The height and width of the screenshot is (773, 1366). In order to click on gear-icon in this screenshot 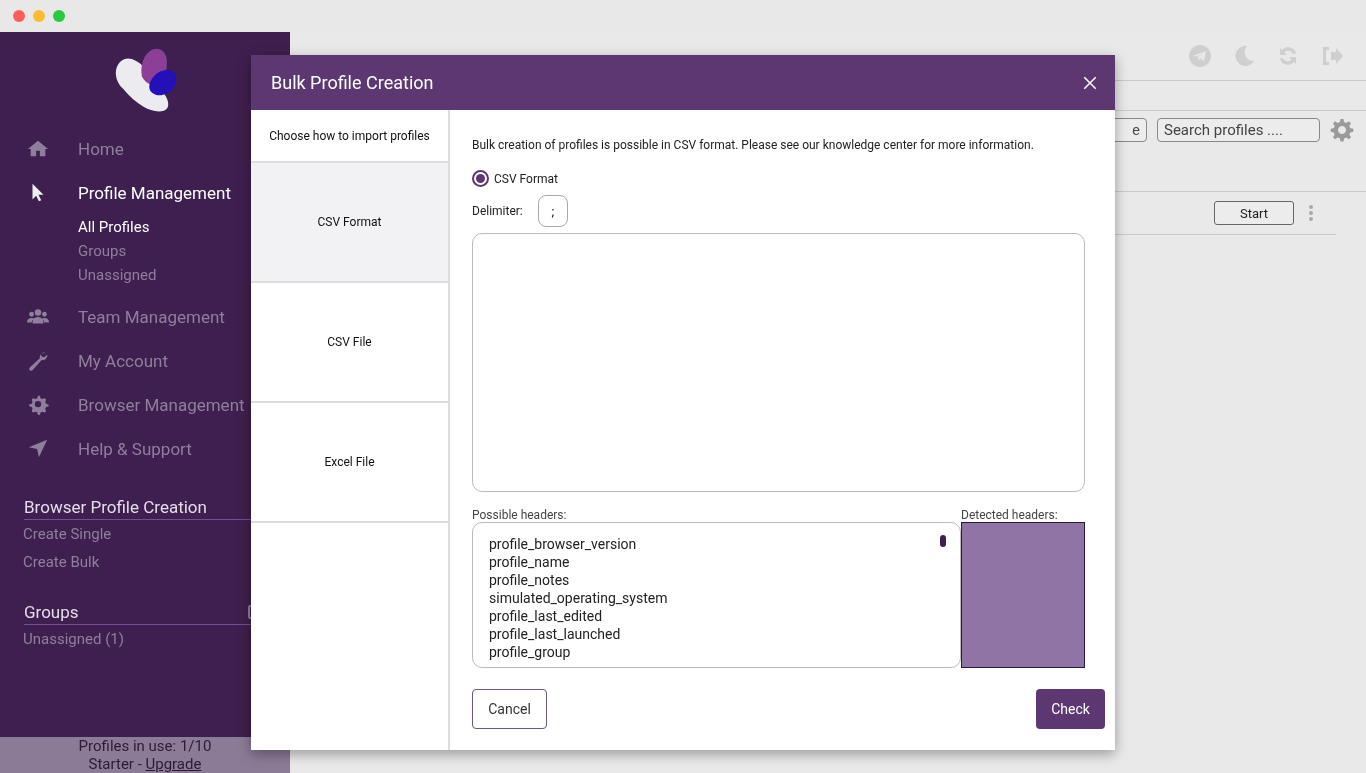, I will do `click(38, 405)`.